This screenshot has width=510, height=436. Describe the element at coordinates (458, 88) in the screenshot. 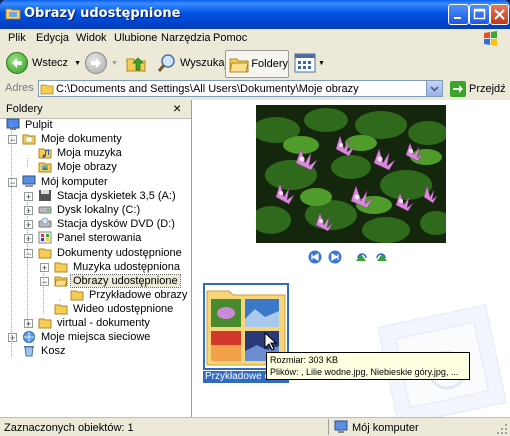

I see `go-arrow-icon` at that location.